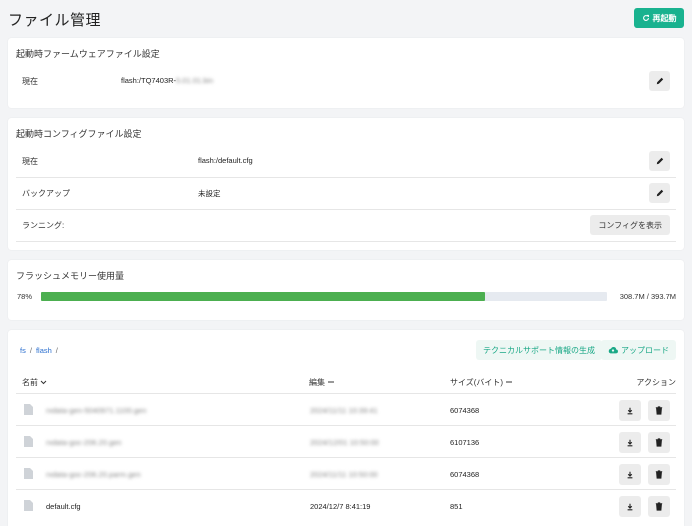 Image resolution: width=692 pixels, height=526 pixels. What do you see at coordinates (55, 20) in the screenshot?
I see `page-title: ファイル管理` at bounding box center [55, 20].